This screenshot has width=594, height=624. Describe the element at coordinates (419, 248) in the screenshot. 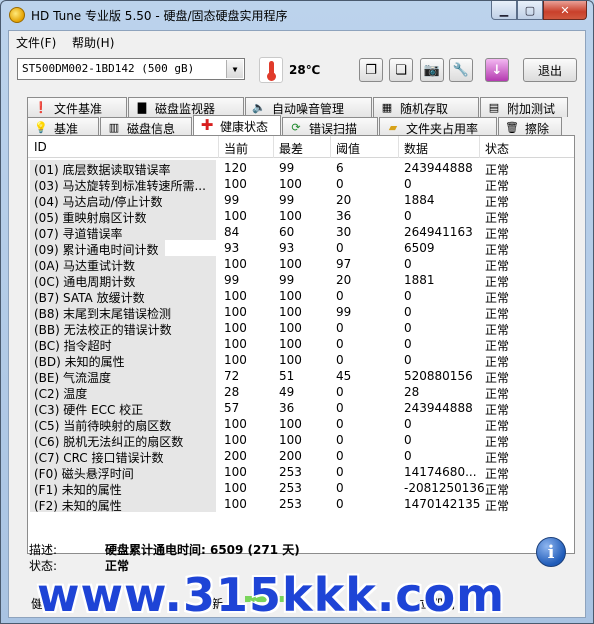

I see `cell-data: 6509` at that location.